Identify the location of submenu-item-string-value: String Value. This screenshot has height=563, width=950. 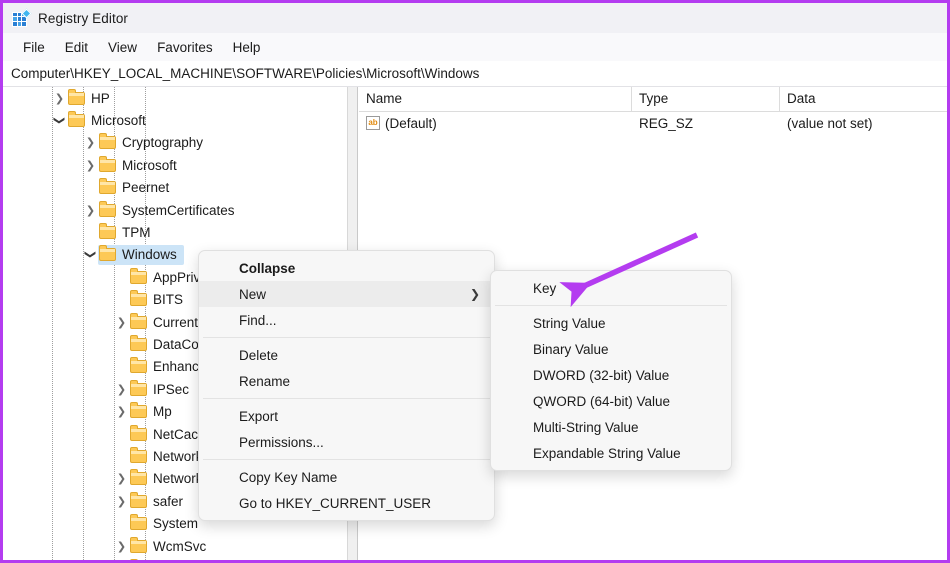
(611, 323).